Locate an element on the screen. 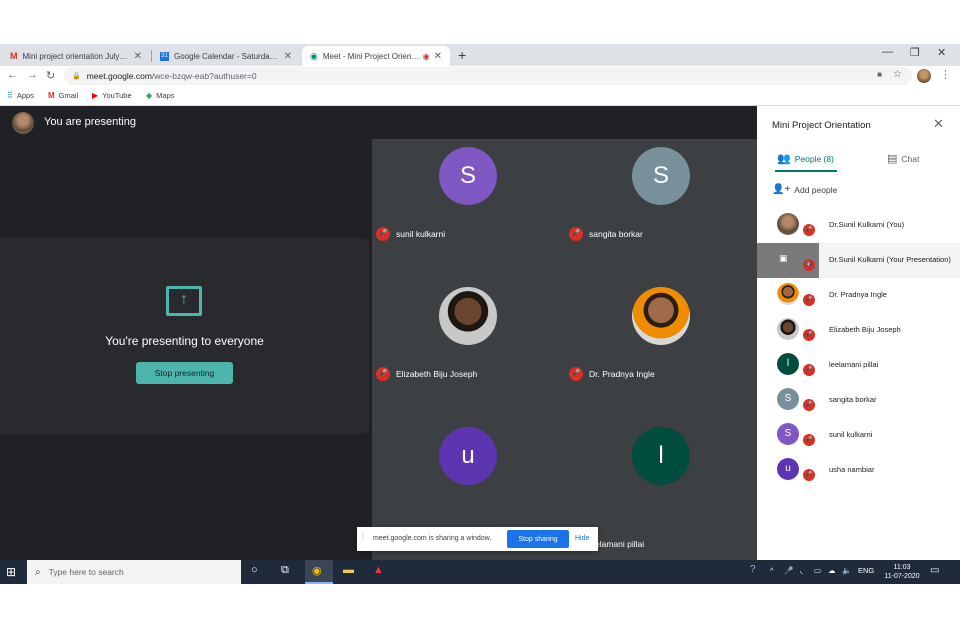 The height and width of the screenshot is (640, 960). people-icon: 👥 is located at coordinates (784, 159).